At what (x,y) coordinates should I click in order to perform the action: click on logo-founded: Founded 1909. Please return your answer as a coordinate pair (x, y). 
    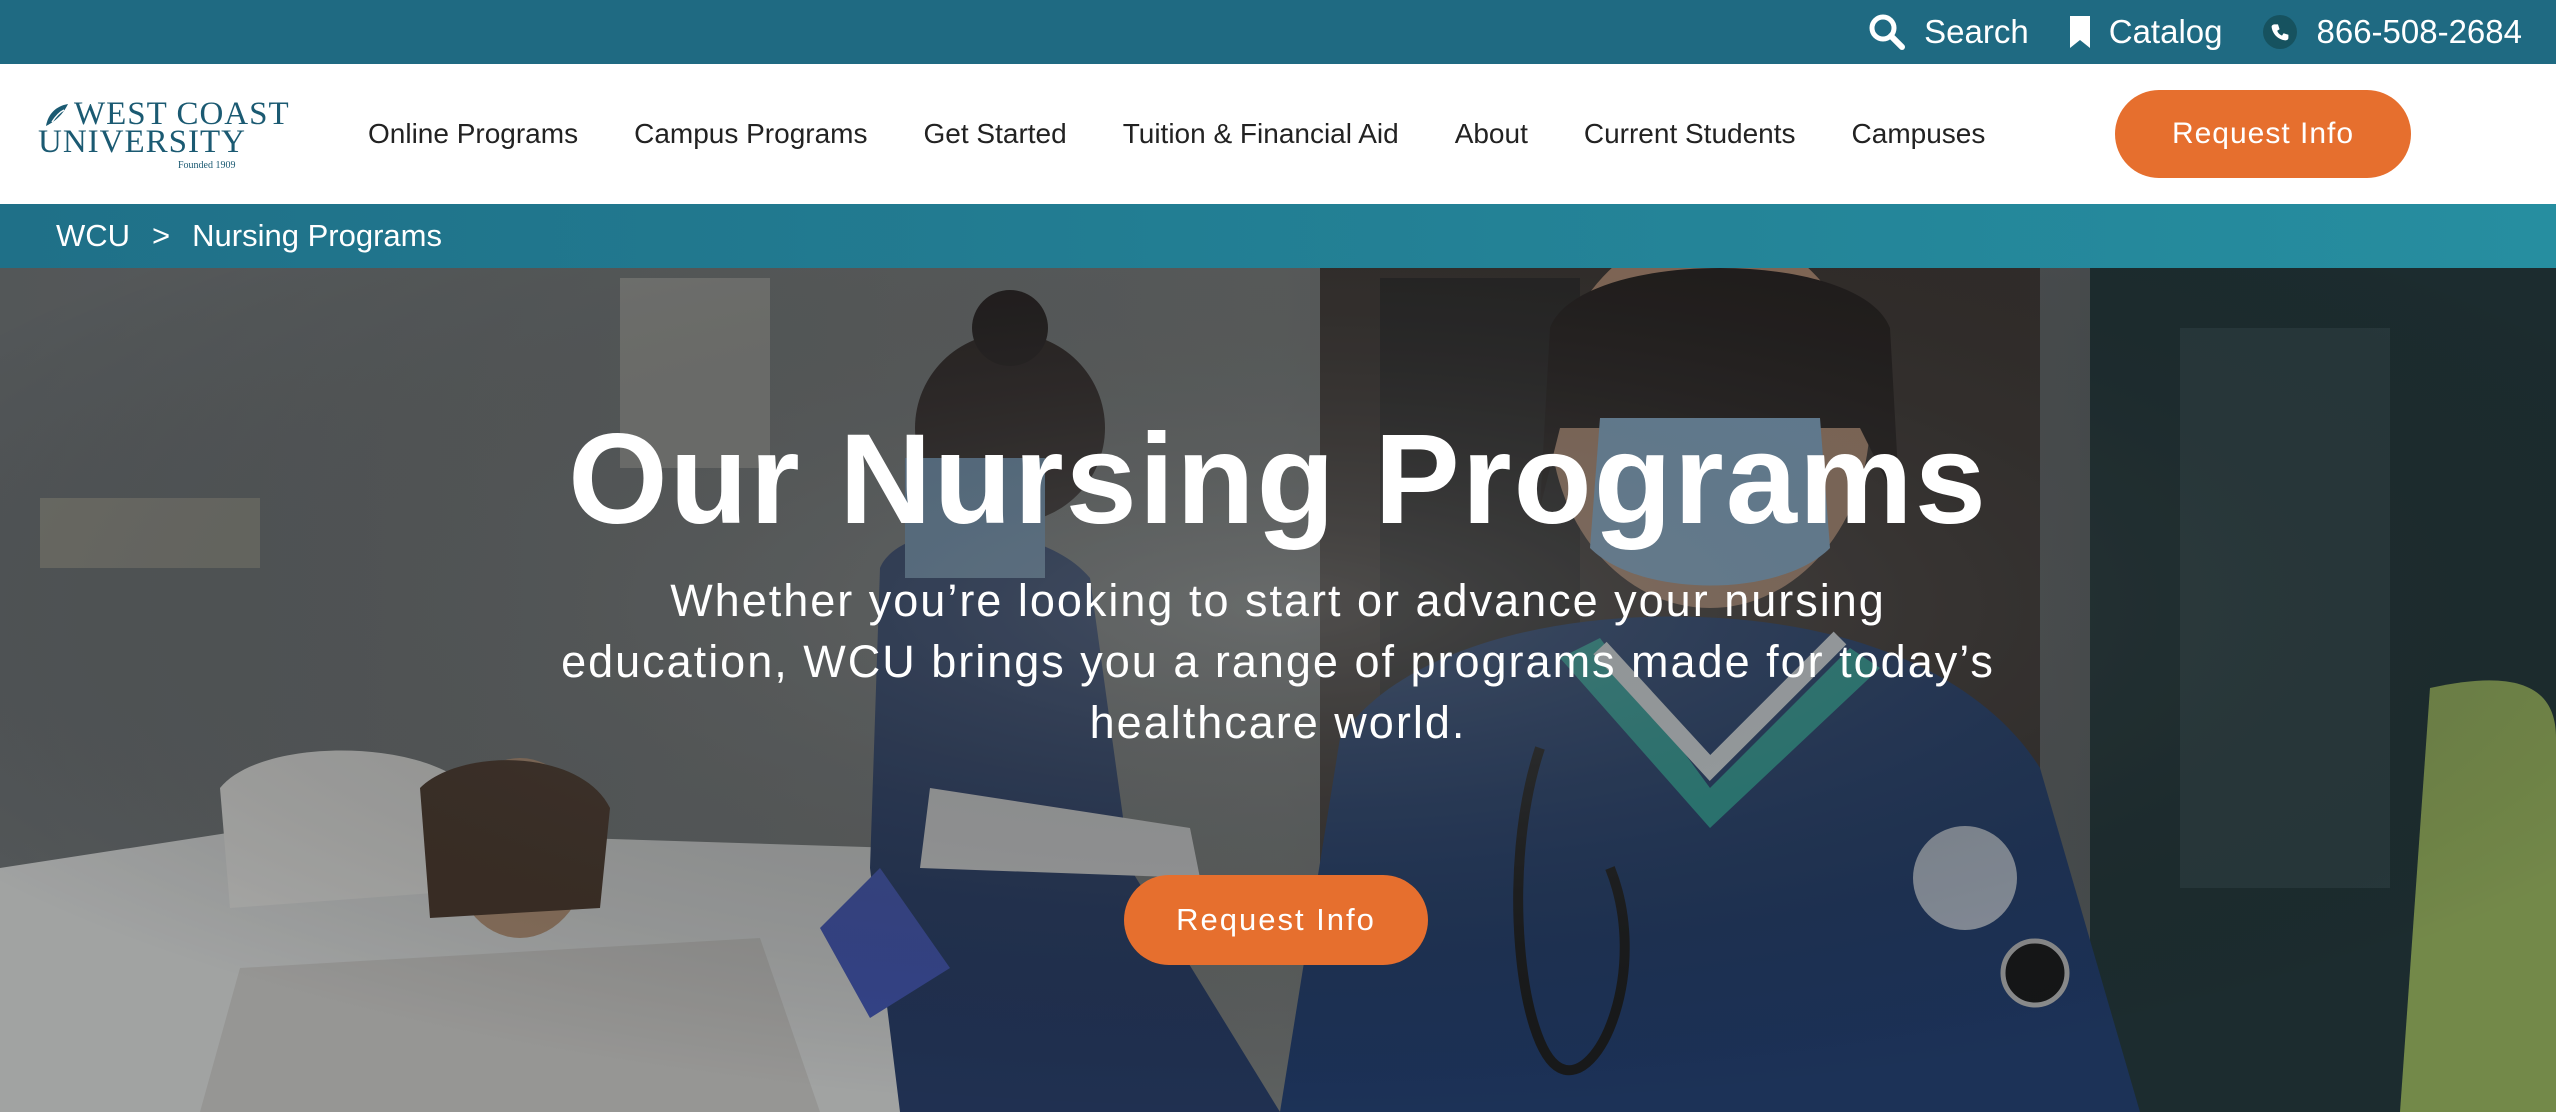
    Looking at the image, I should click on (207, 165).